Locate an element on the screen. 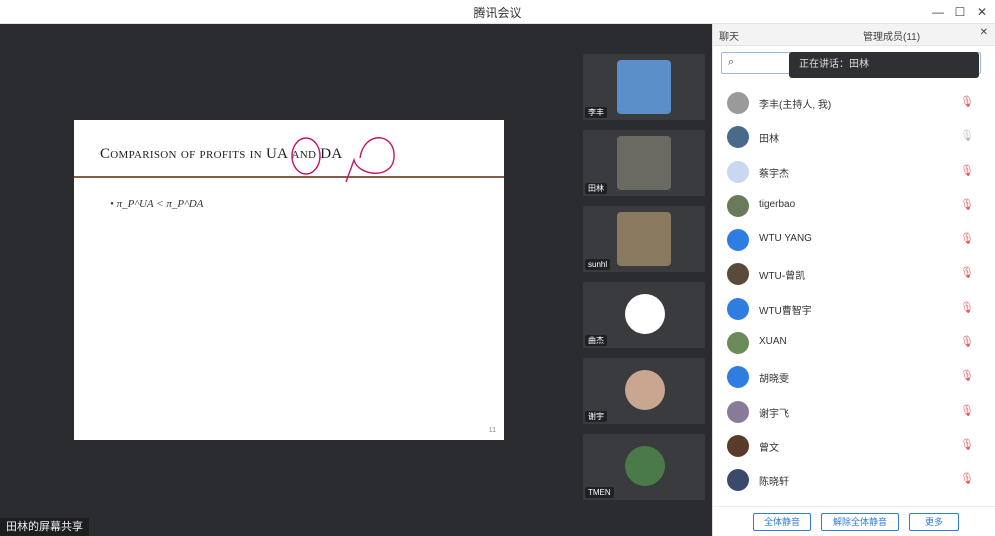 This screenshot has height=536, width=995. list-item: 田林 🎙 is located at coordinates (854, 137).